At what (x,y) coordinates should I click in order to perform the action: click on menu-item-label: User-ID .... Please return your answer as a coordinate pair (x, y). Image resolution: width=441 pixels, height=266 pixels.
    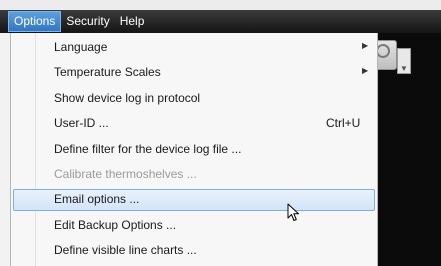
    Looking at the image, I should click on (81, 123).